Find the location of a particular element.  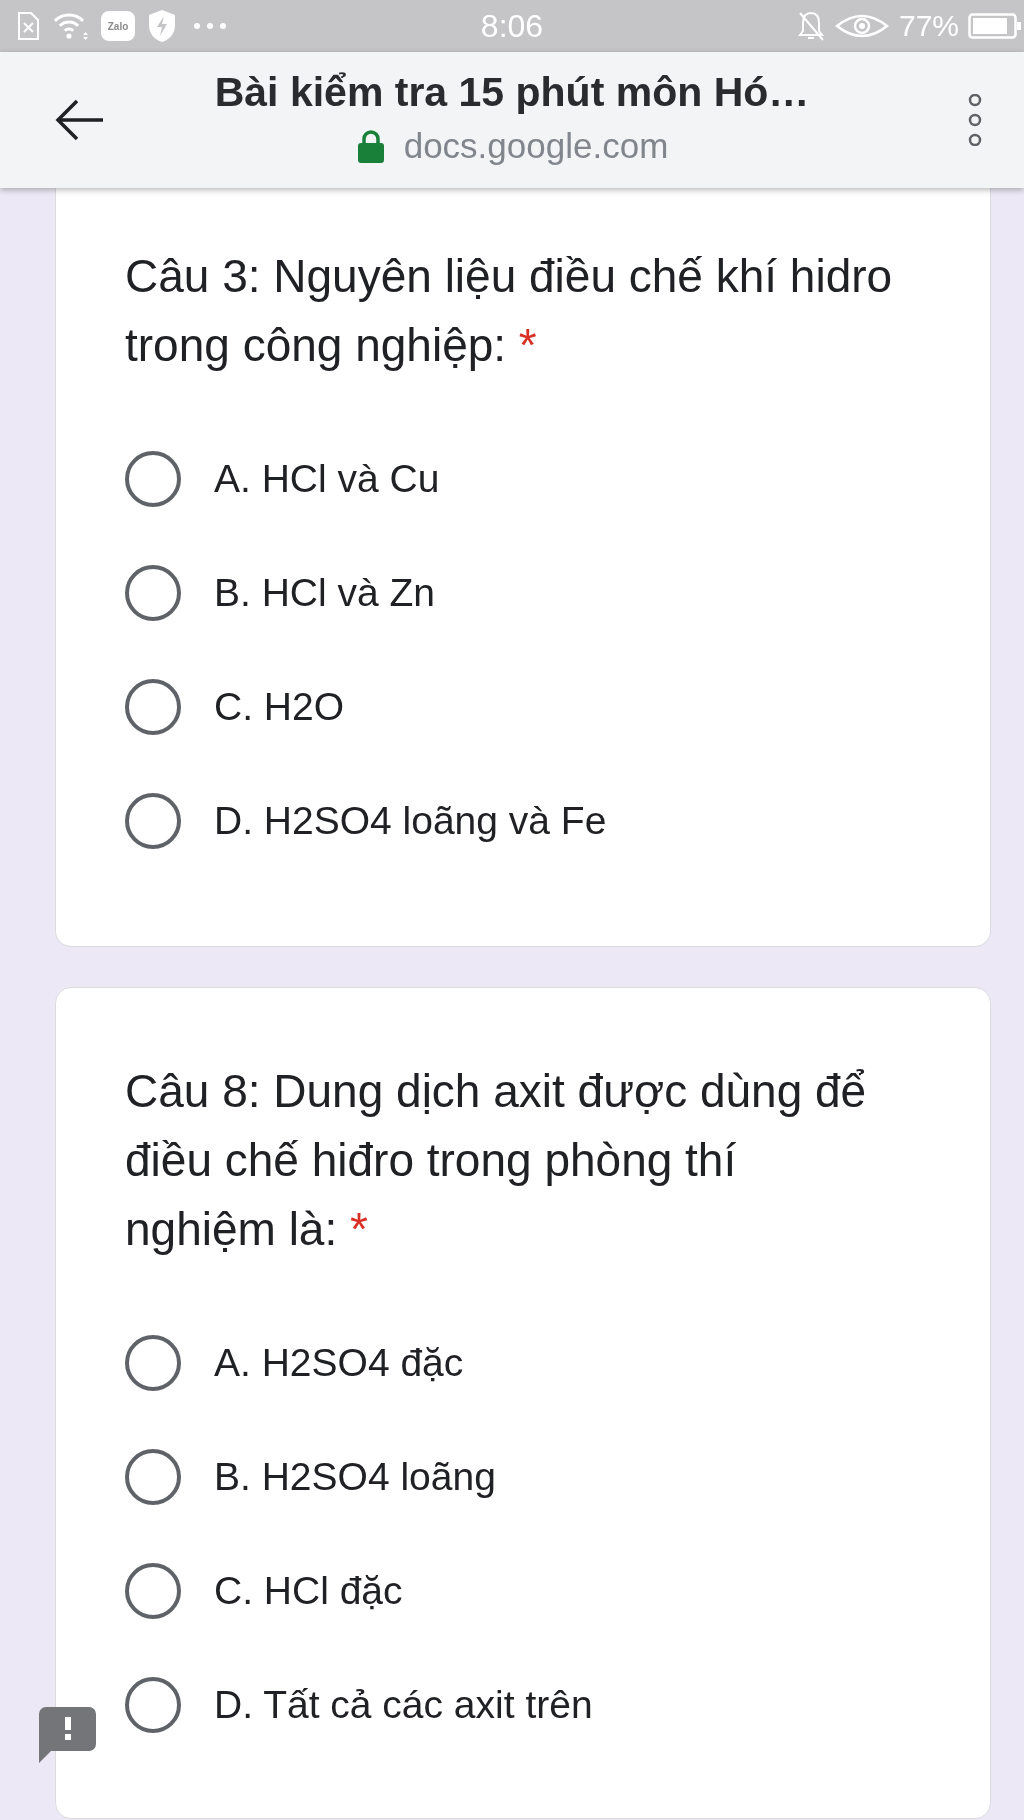

back-arrow-icon is located at coordinates (80, 120).